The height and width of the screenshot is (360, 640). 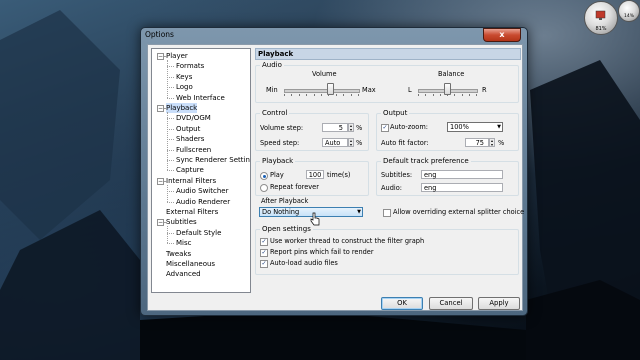 I want to click on auto-fit-spinner: ▴ ▾, so click(x=492, y=142).